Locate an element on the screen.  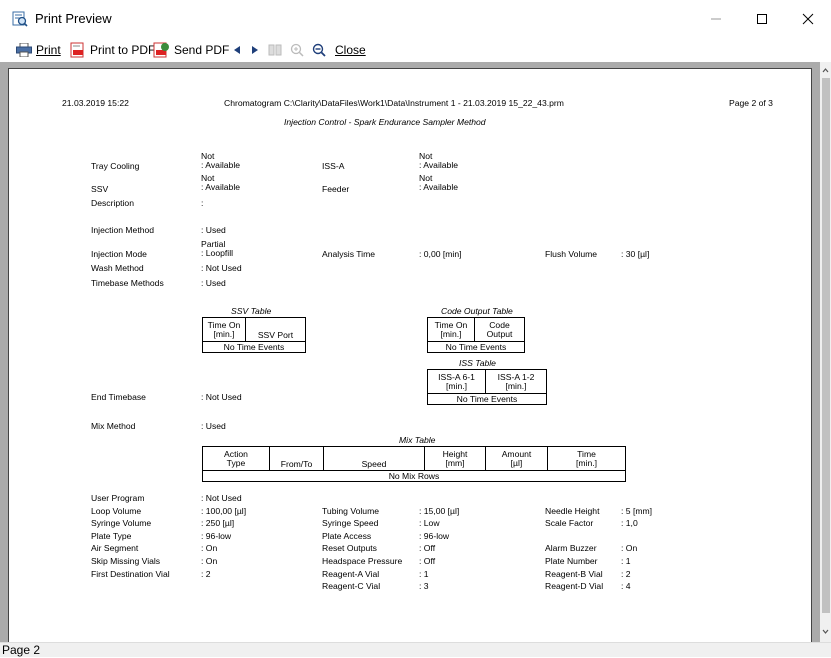
status-page: Page 2 is located at coordinates (21, 650).